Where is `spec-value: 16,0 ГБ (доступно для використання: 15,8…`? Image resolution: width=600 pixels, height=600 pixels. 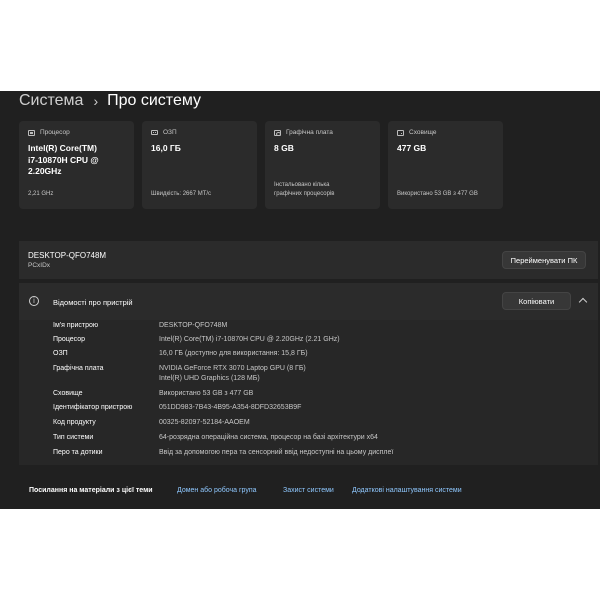 spec-value: 16,0 ГБ (доступно для використання: 15,8… is located at coordinates (233, 354).